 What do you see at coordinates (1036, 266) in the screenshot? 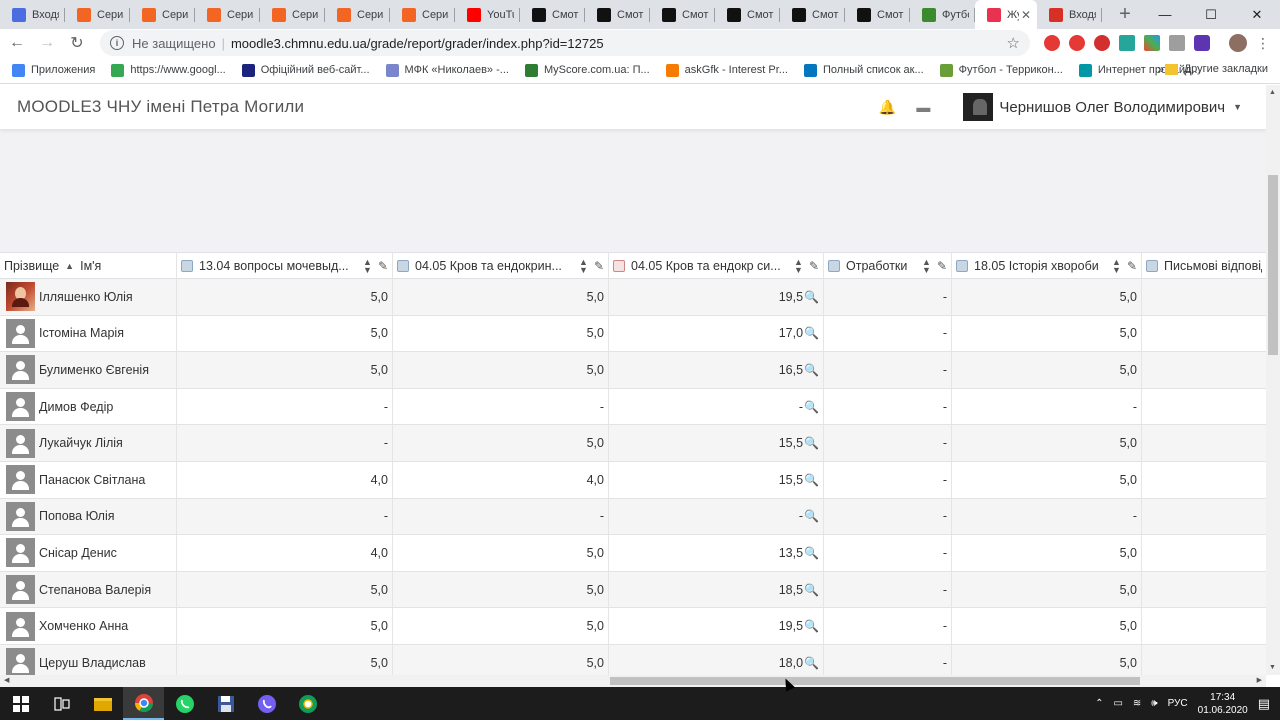
I see `grade-item-title: 18.05 Історія хвороби` at bounding box center [1036, 266].